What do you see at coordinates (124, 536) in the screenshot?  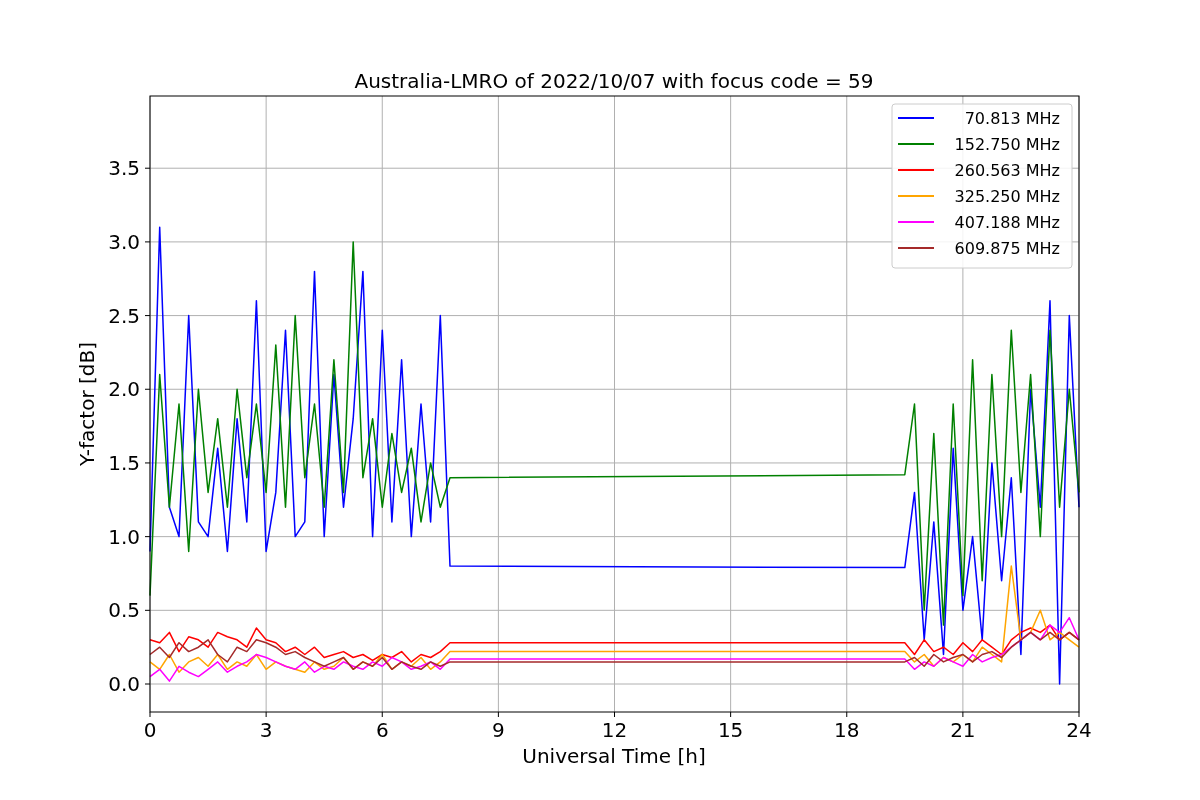 I see `y-tick-label: 1.0` at bounding box center [124, 536].